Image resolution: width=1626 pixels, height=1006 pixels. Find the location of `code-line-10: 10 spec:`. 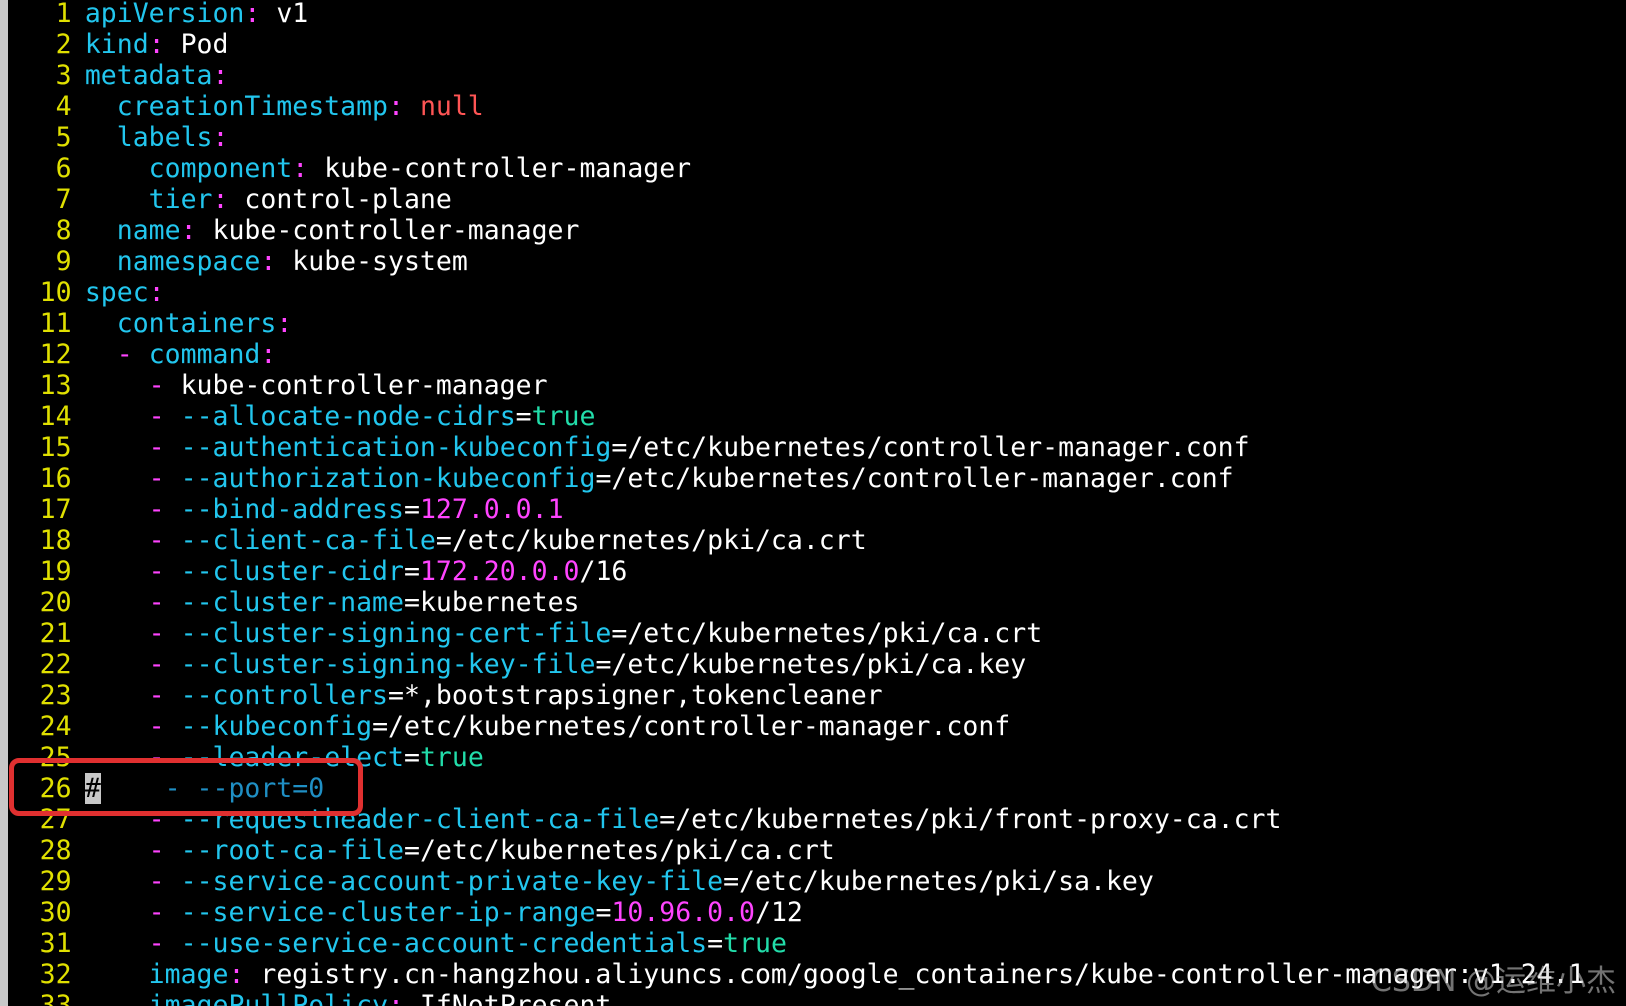

code-line-10: 10 spec: is located at coordinates (796, 292).